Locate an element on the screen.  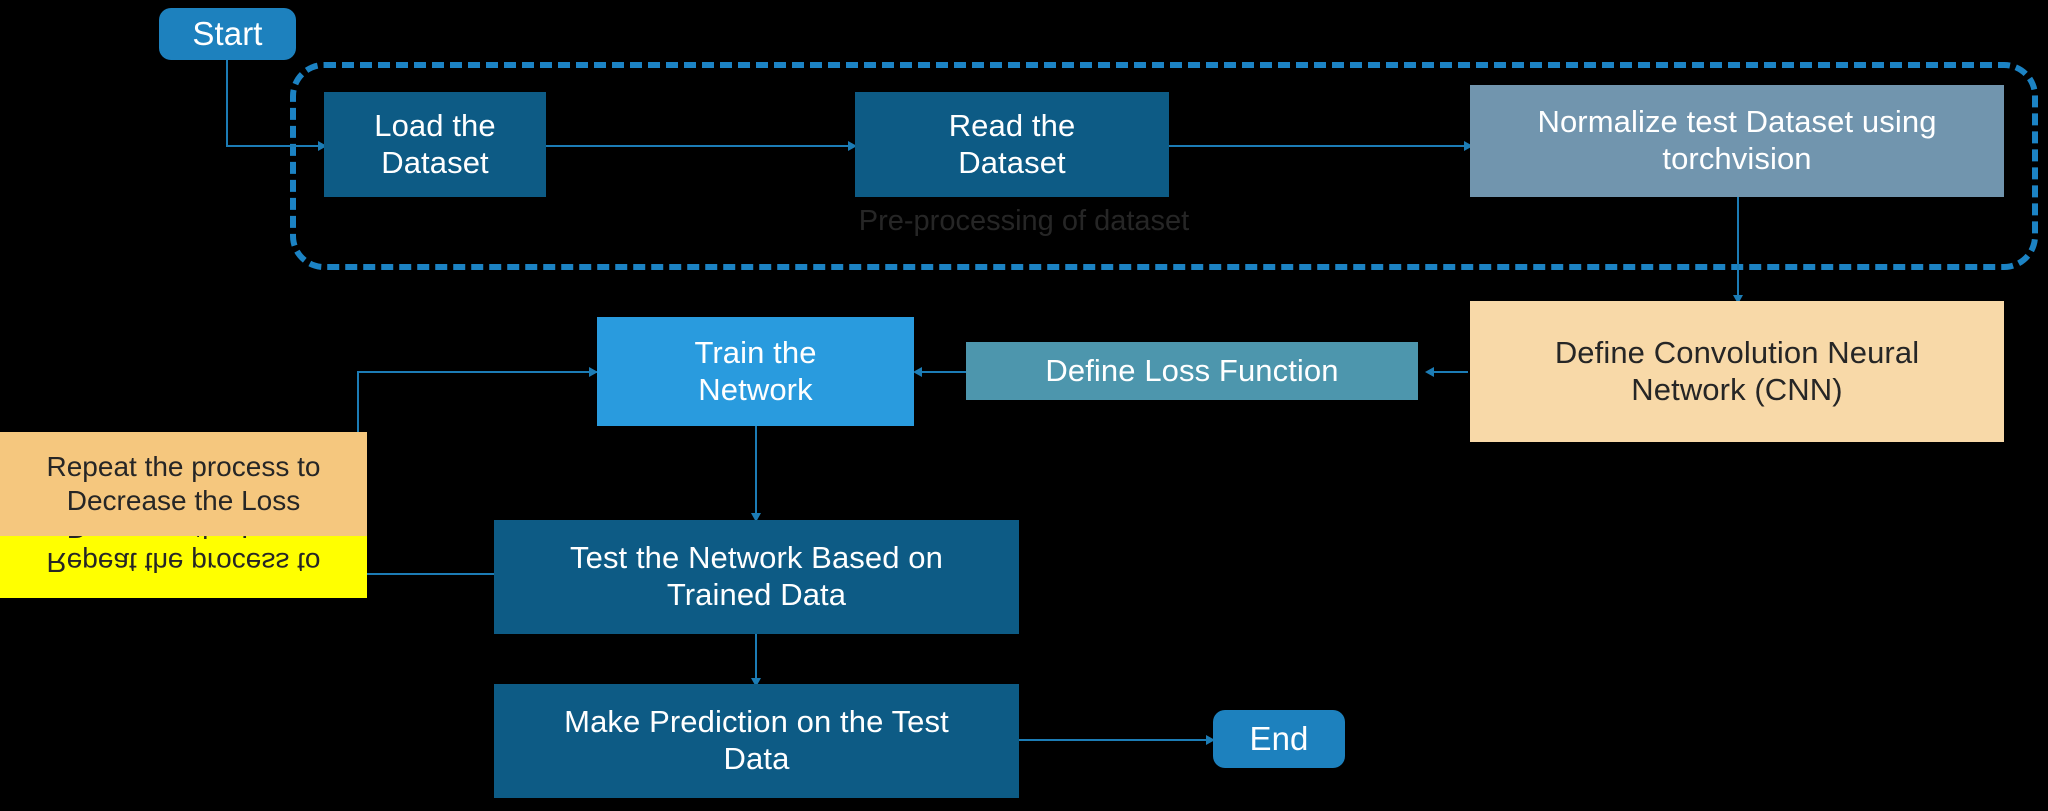
connector-load-to-read is located at coordinates (700, 146).